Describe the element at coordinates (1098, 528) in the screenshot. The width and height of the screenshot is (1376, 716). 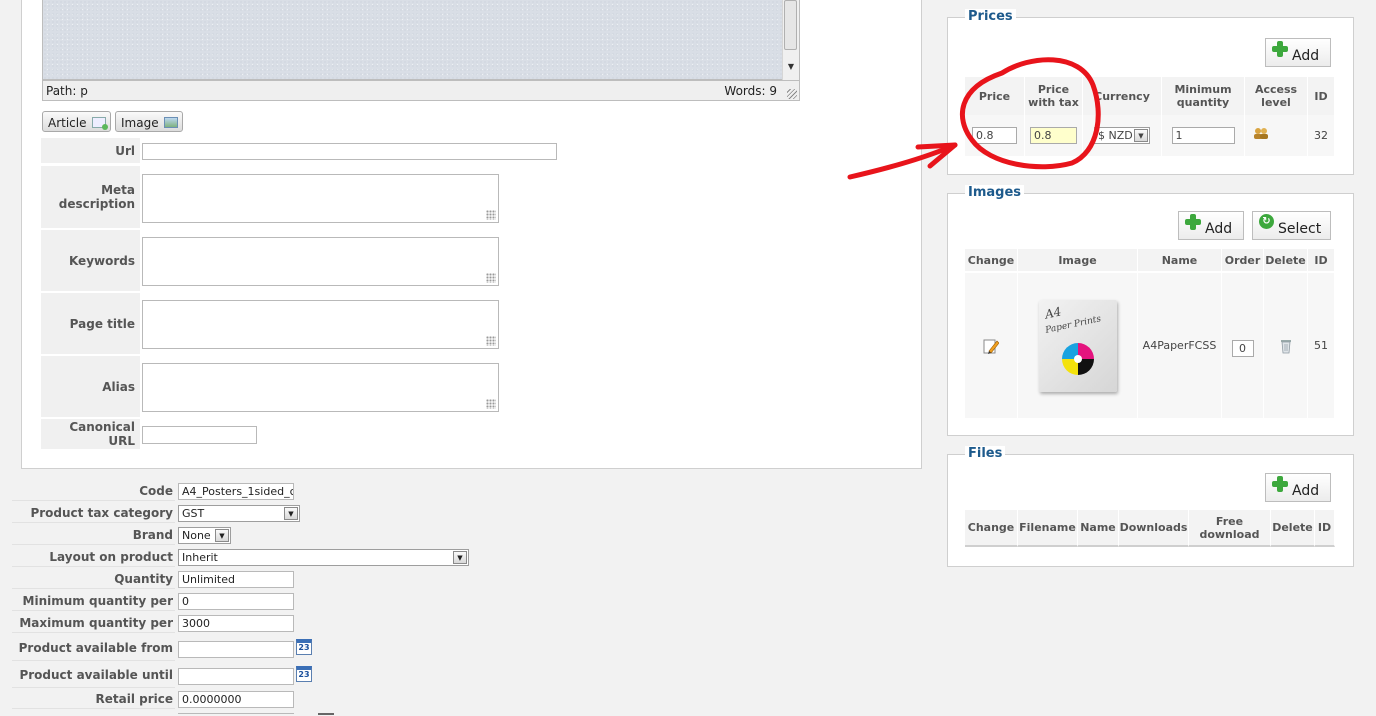
I see `file-name-header: Name` at that location.